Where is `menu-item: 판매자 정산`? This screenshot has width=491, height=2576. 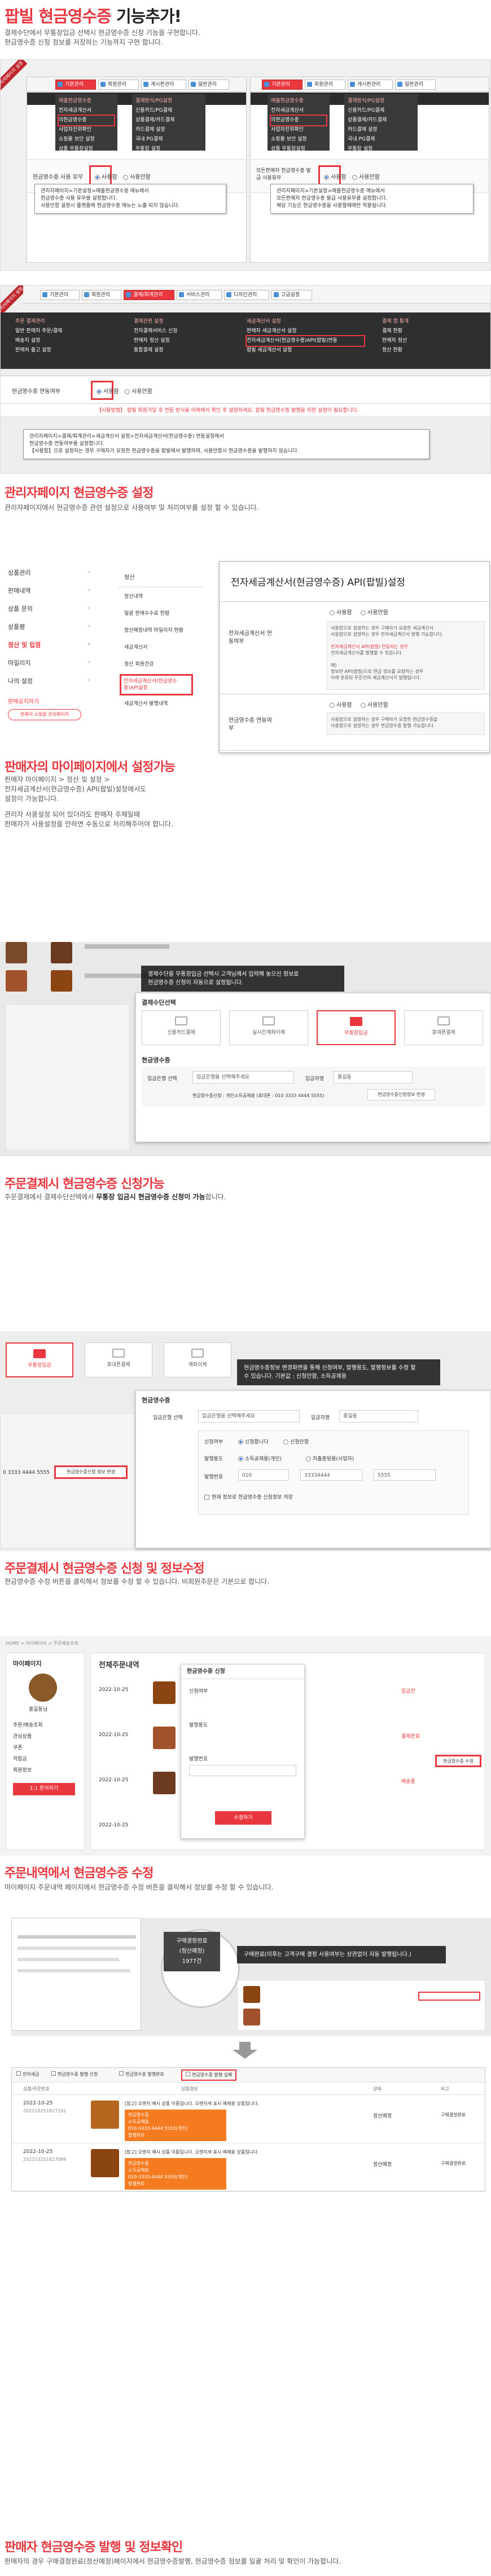 menu-item: 판매자 정산 is located at coordinates (427, 341).